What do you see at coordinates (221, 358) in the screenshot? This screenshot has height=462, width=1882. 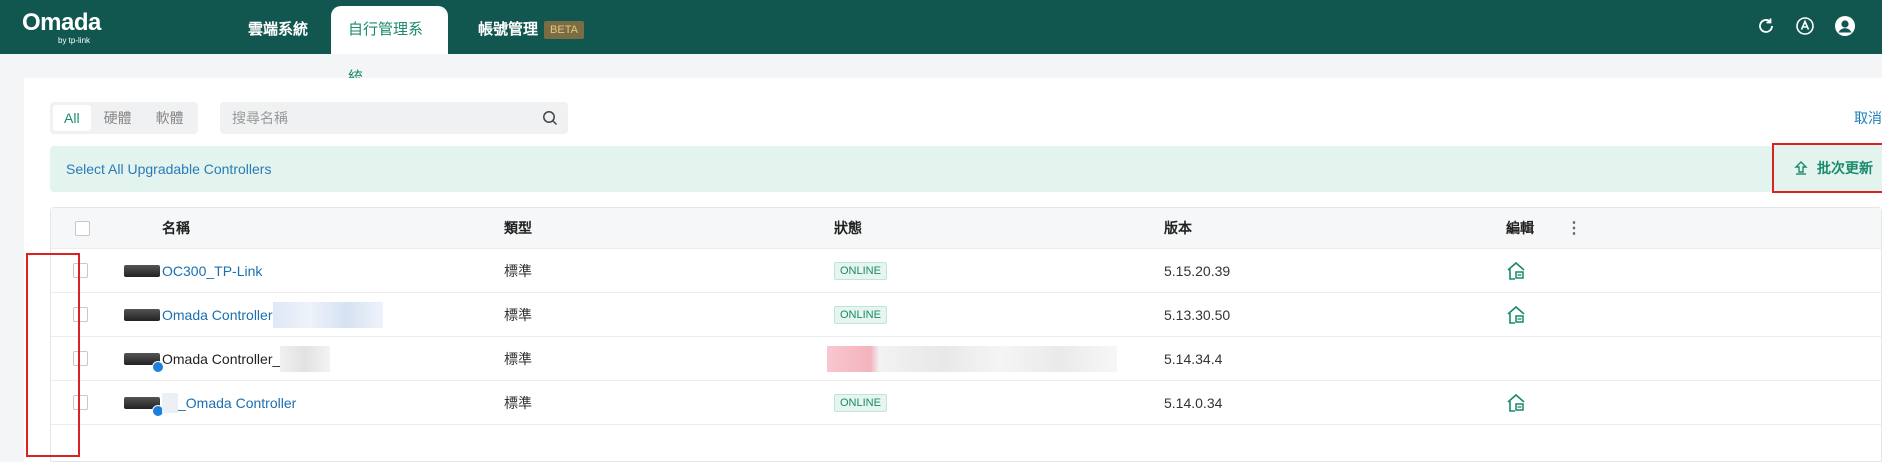 I see `controller-name: Omada Controller_` at bounding box center [221, 358].